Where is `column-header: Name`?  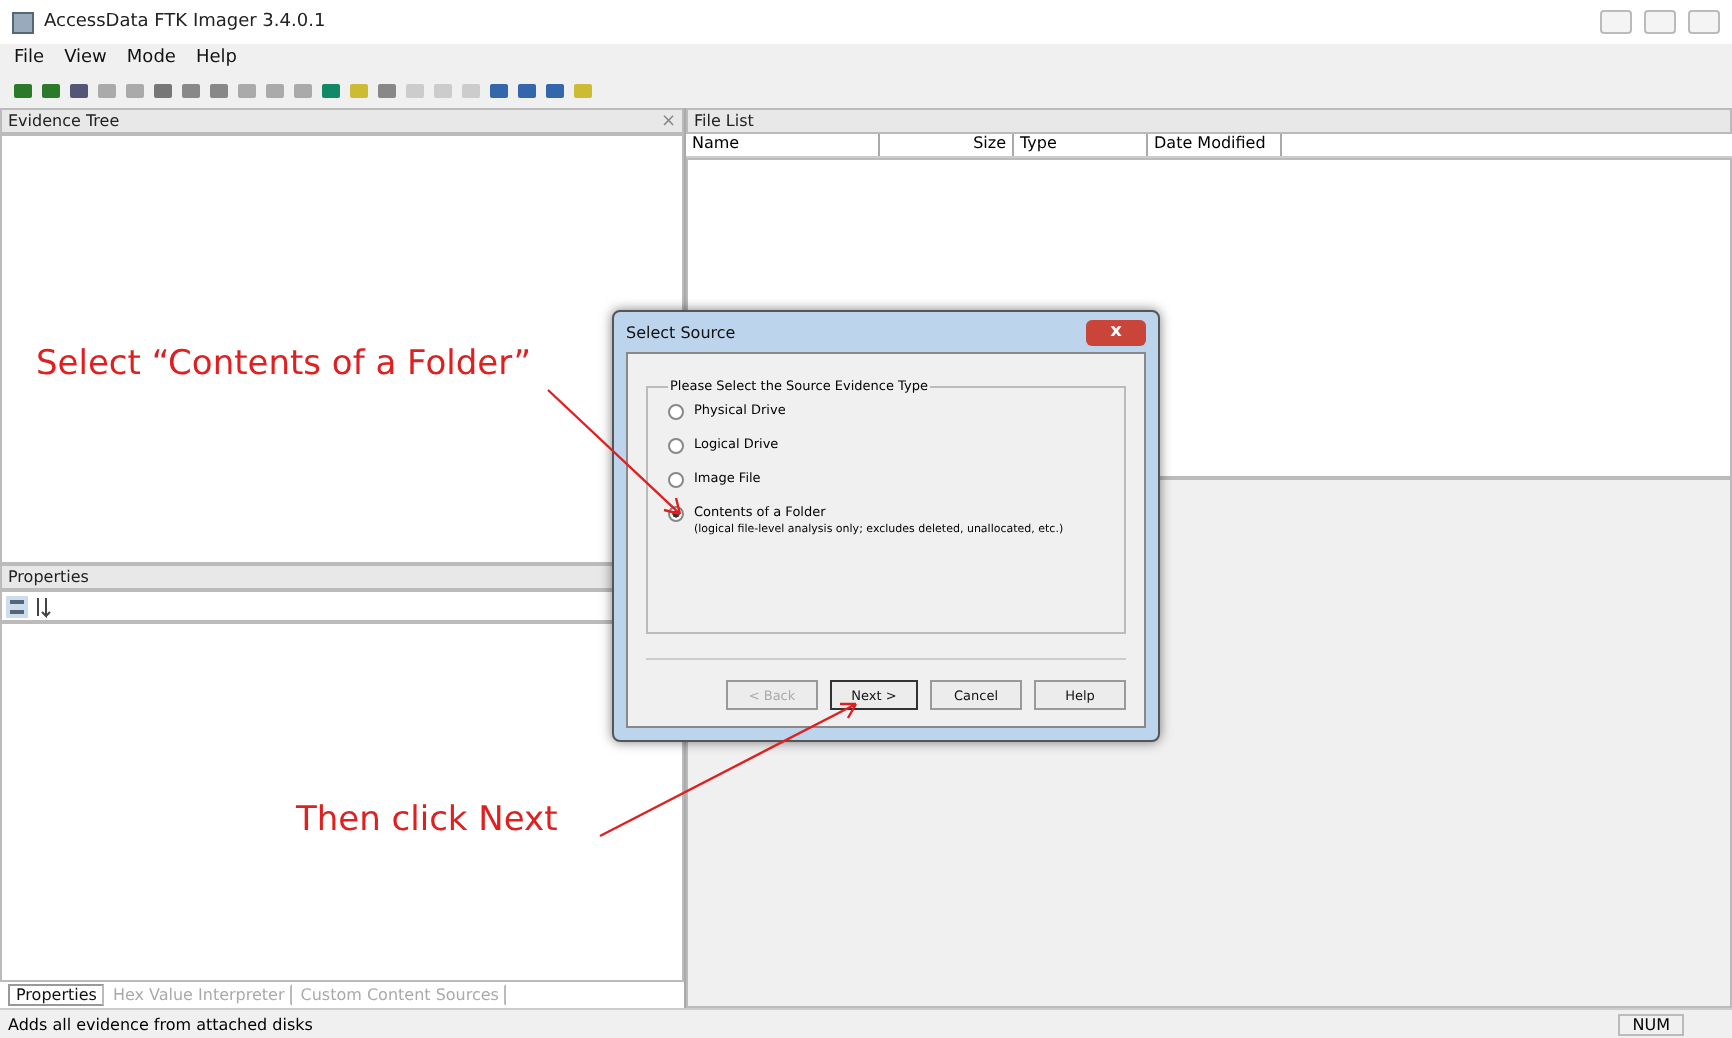
column-header: Name is located at coordinates (783, 145).